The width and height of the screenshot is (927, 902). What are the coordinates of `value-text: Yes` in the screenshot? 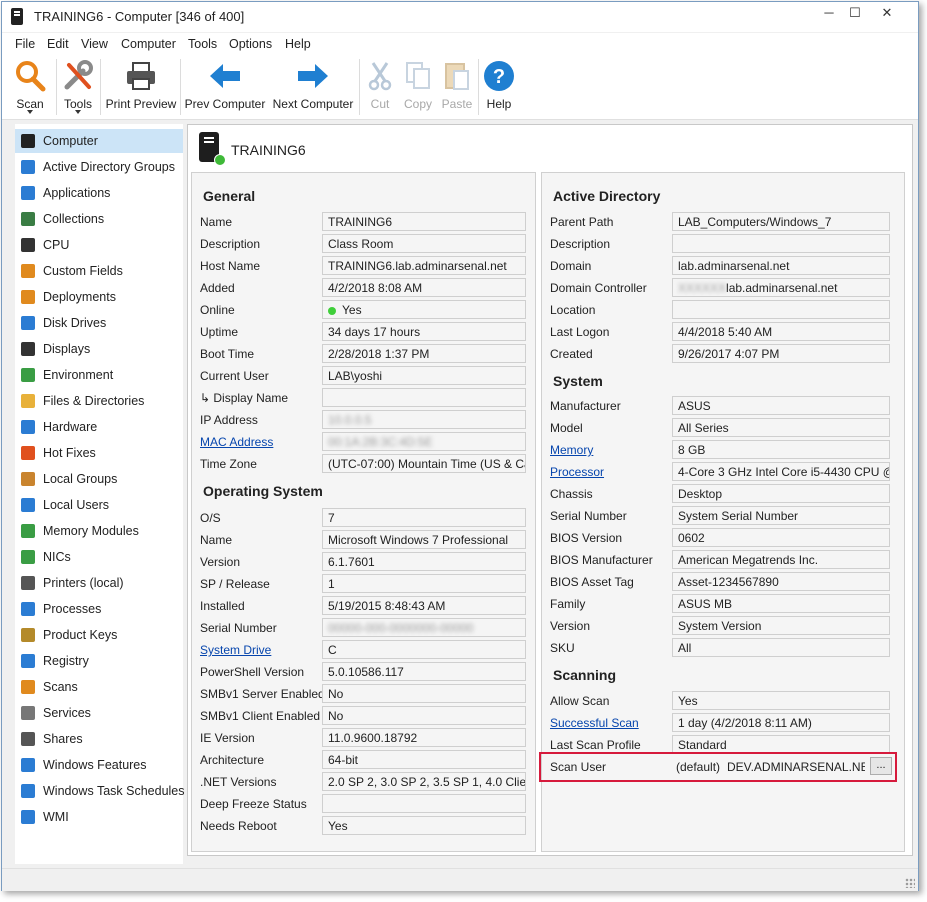 It's located at (688, 701).